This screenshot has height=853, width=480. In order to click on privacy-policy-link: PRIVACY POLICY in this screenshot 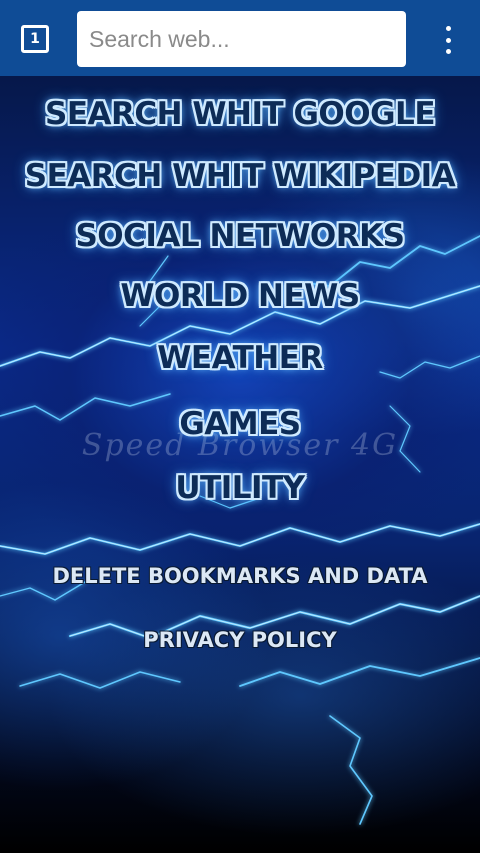, I will do `click(240, 640)`.